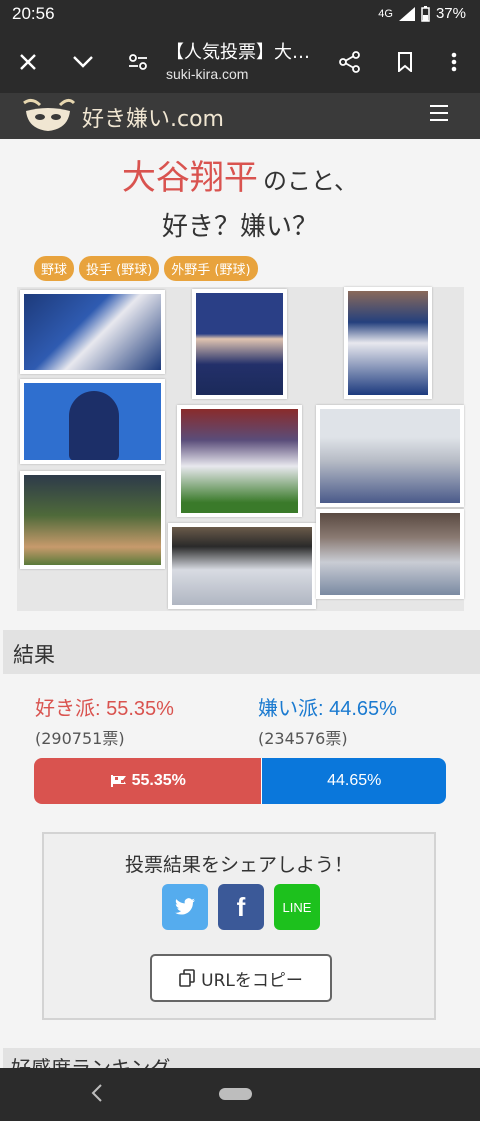 The height and width of the screenshot is (1121, 480). I want to click on home-pill, so click(235, 1094).